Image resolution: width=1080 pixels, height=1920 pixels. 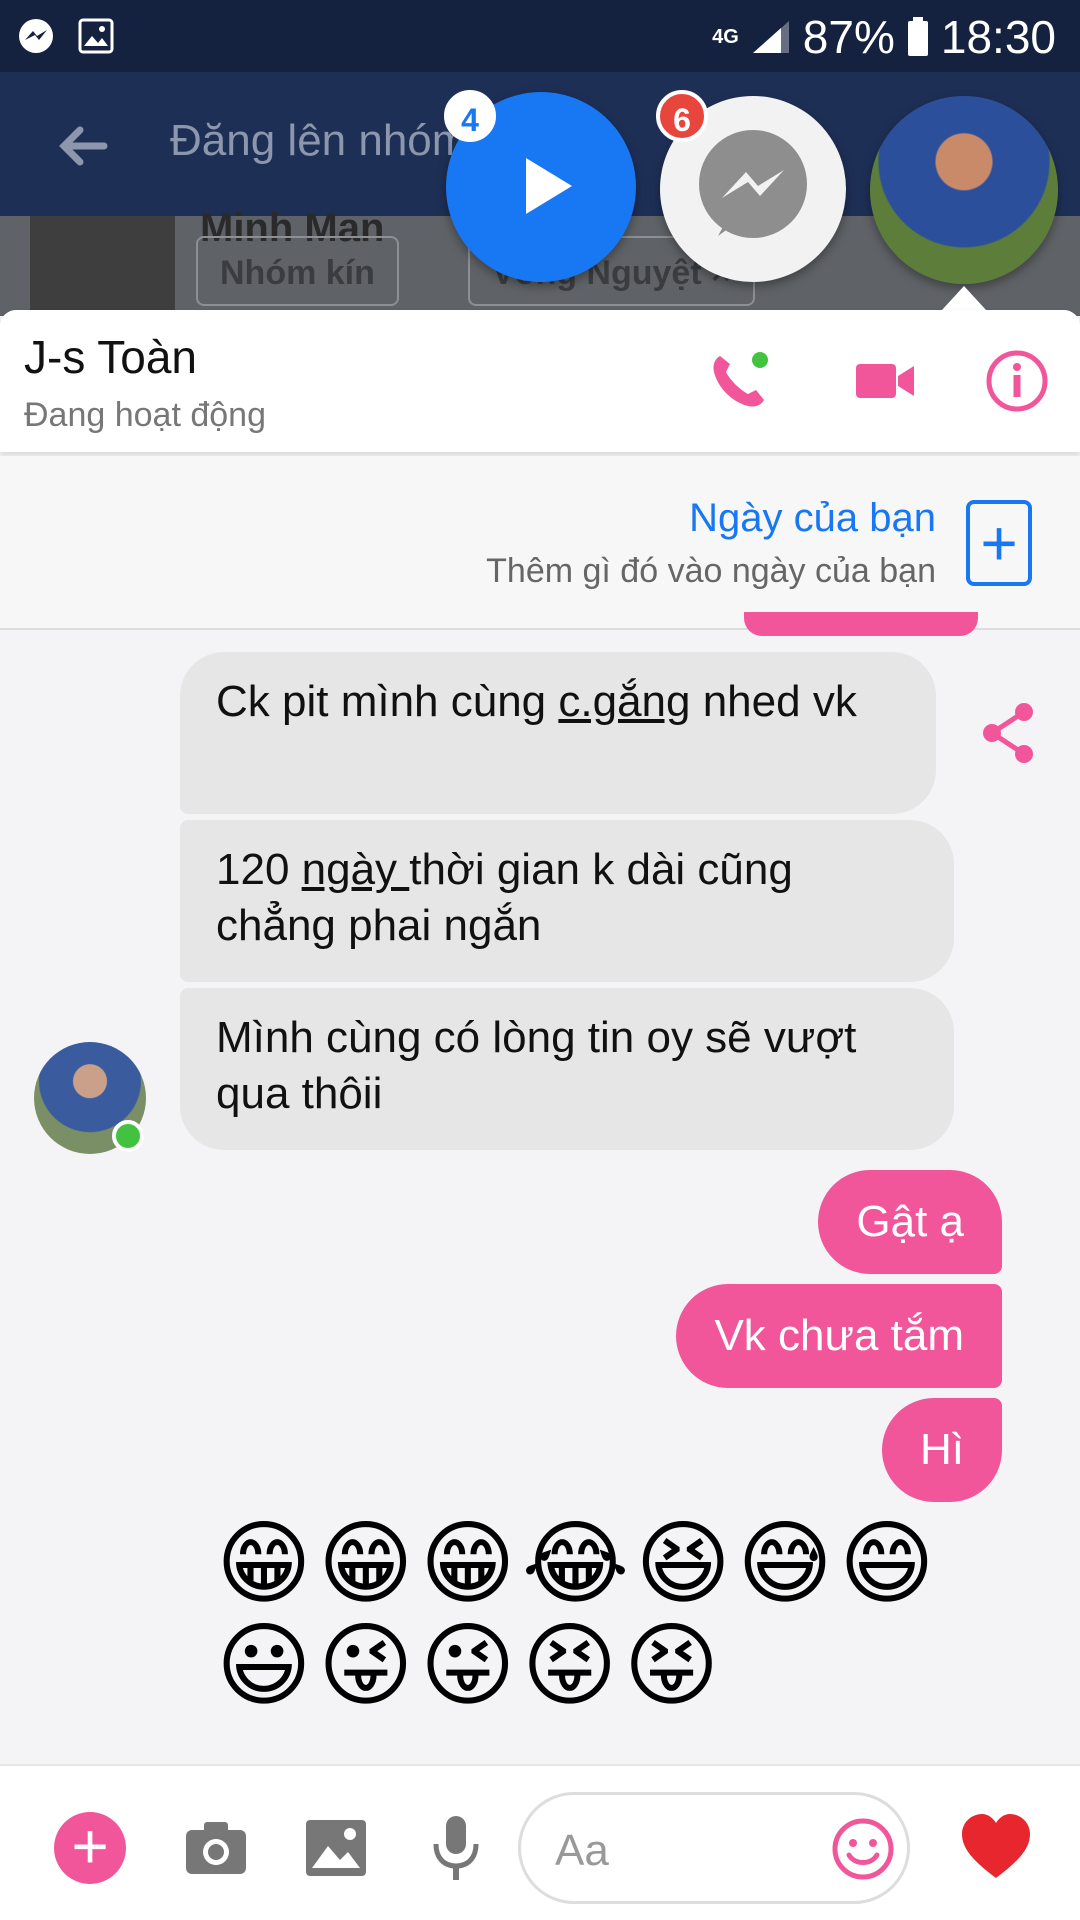 What do you see at coordinates (725, 37) in the screenshot?
I see `network-type: 4G` at bounding box center [725, 37].